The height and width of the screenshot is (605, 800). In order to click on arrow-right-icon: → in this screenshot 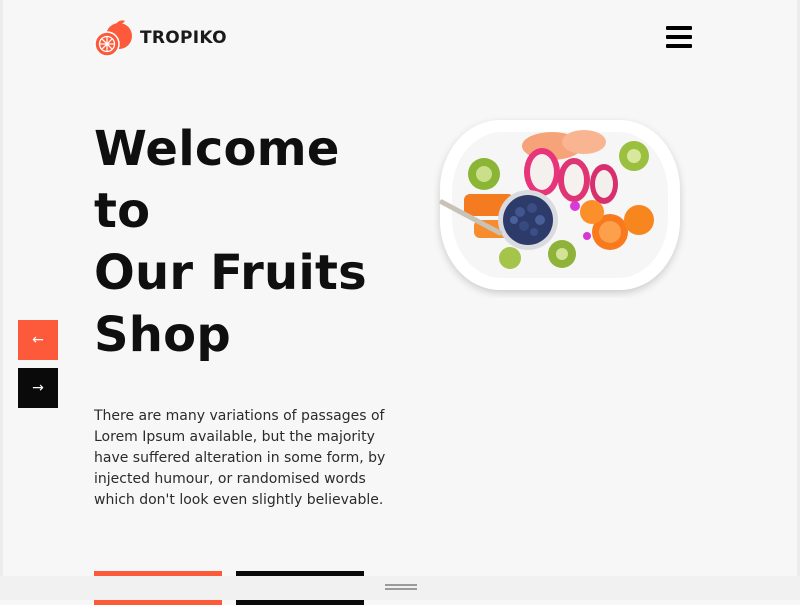, I will do `click(38, 388)`.